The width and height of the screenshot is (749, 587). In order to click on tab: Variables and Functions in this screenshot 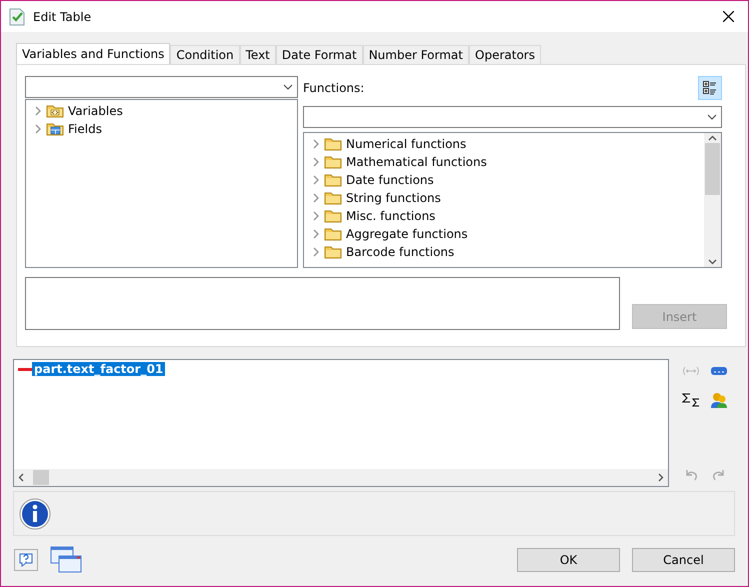, I will do `click(93, 53)`.